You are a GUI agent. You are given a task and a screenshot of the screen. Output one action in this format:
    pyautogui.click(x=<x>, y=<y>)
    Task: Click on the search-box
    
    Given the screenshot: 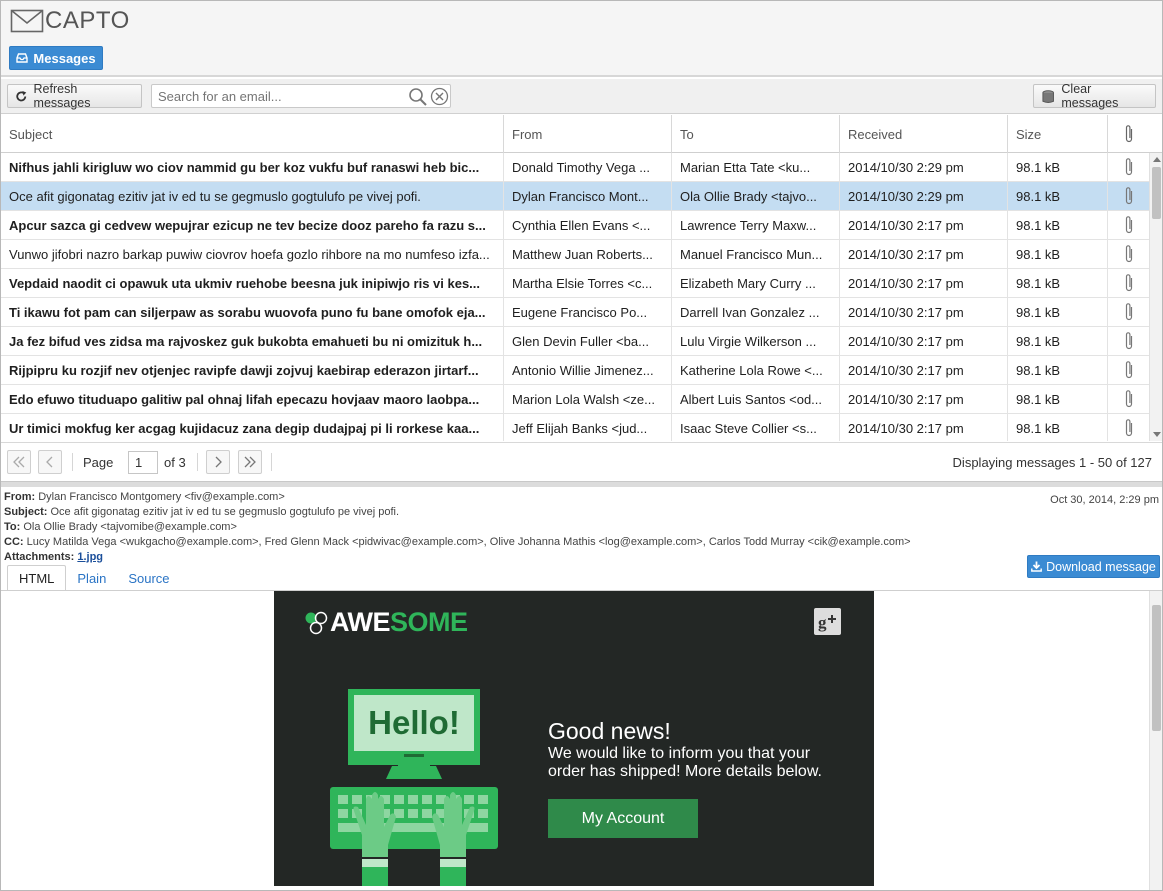 What is the action you would take?
    pyautogui.click(x=301, y=96)
    